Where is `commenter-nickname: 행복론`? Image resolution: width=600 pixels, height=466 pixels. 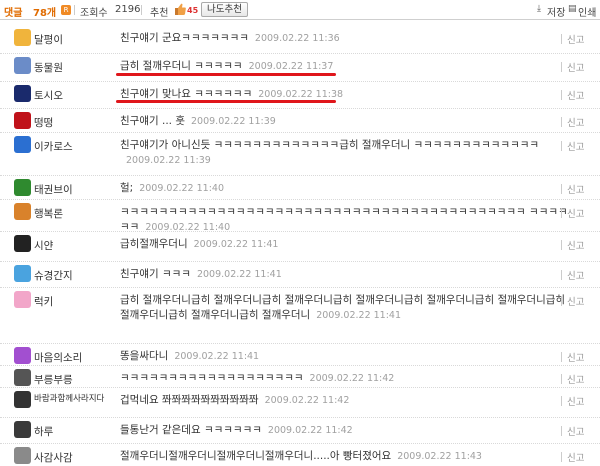 commenter-nickname: 행복론 is located at coordinates (48, 213).